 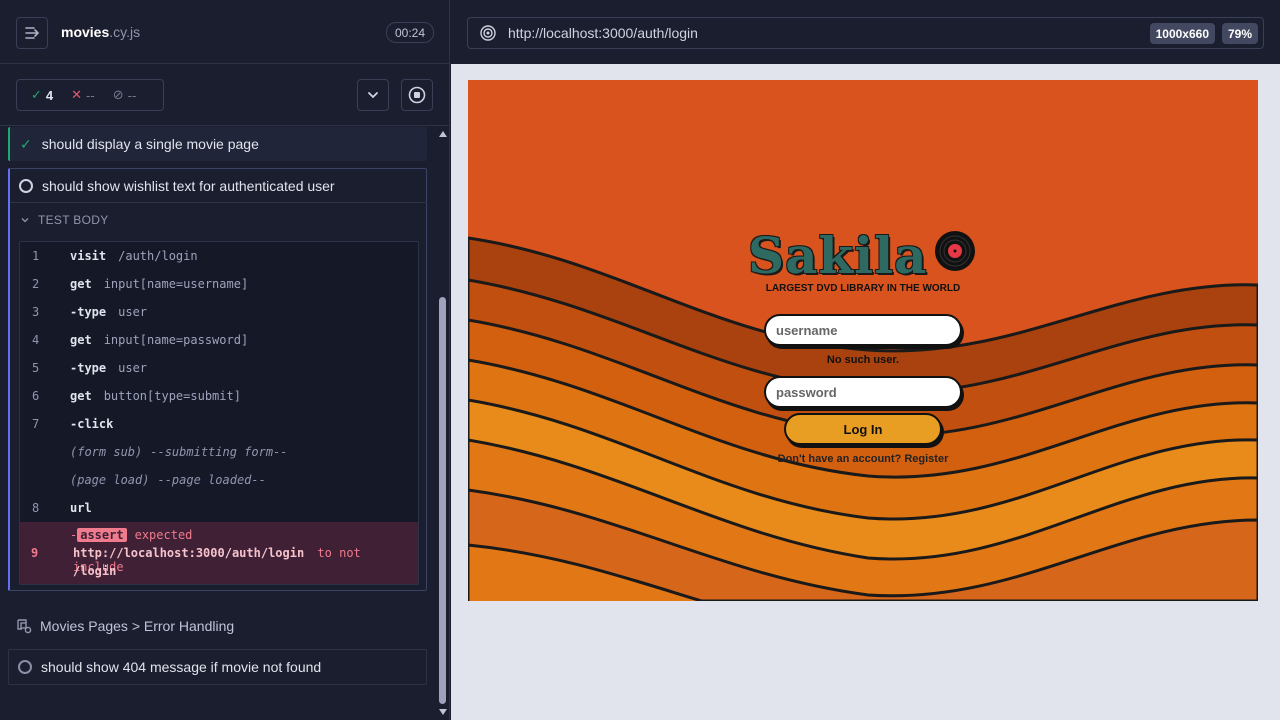 What do you see at coordinates (219, 256) in the screenshot?
I see `command-row: 1 visit /auth/login` at bounding box center [219, 256].